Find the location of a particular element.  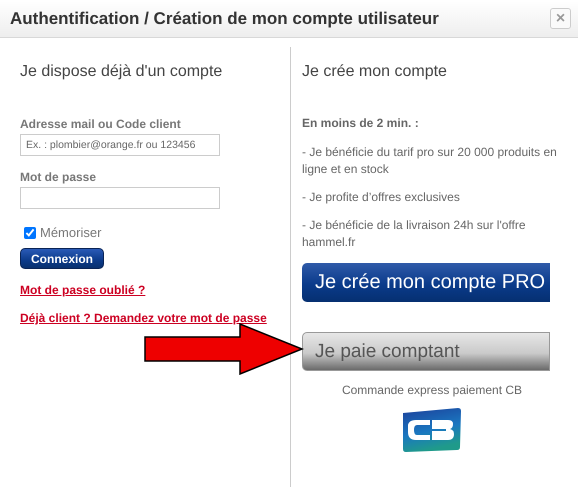

link: Mot de passe oublié ? is located at coordinates (83, 290).